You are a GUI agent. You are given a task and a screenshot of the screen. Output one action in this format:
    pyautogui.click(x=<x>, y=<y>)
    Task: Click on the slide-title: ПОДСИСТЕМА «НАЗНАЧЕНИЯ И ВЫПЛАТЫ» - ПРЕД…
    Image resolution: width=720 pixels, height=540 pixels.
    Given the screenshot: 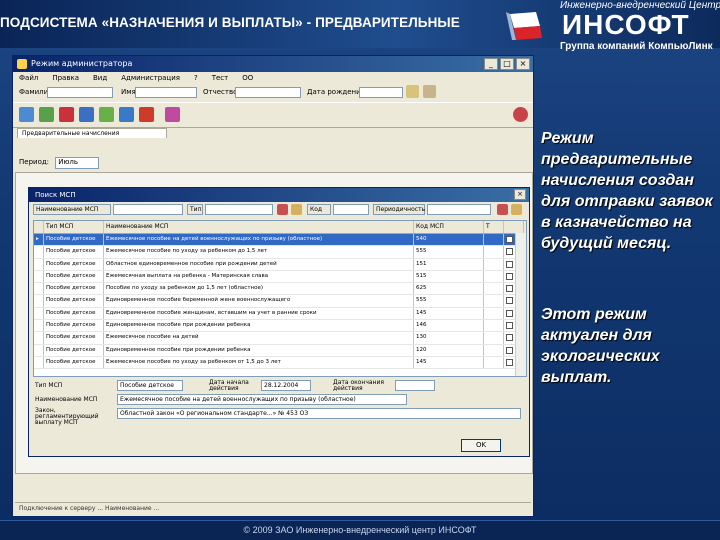 What is the action you would take?
    pyautogui.click(x=230, y=22)
    